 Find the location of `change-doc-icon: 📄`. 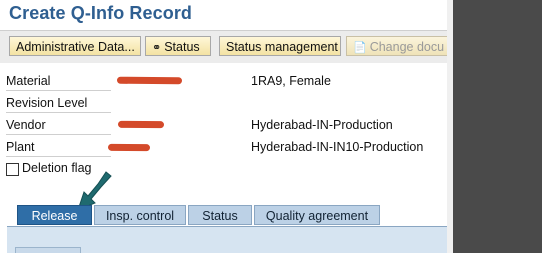

change-doc-icon: 📄 is located at coordinates (360, 48).